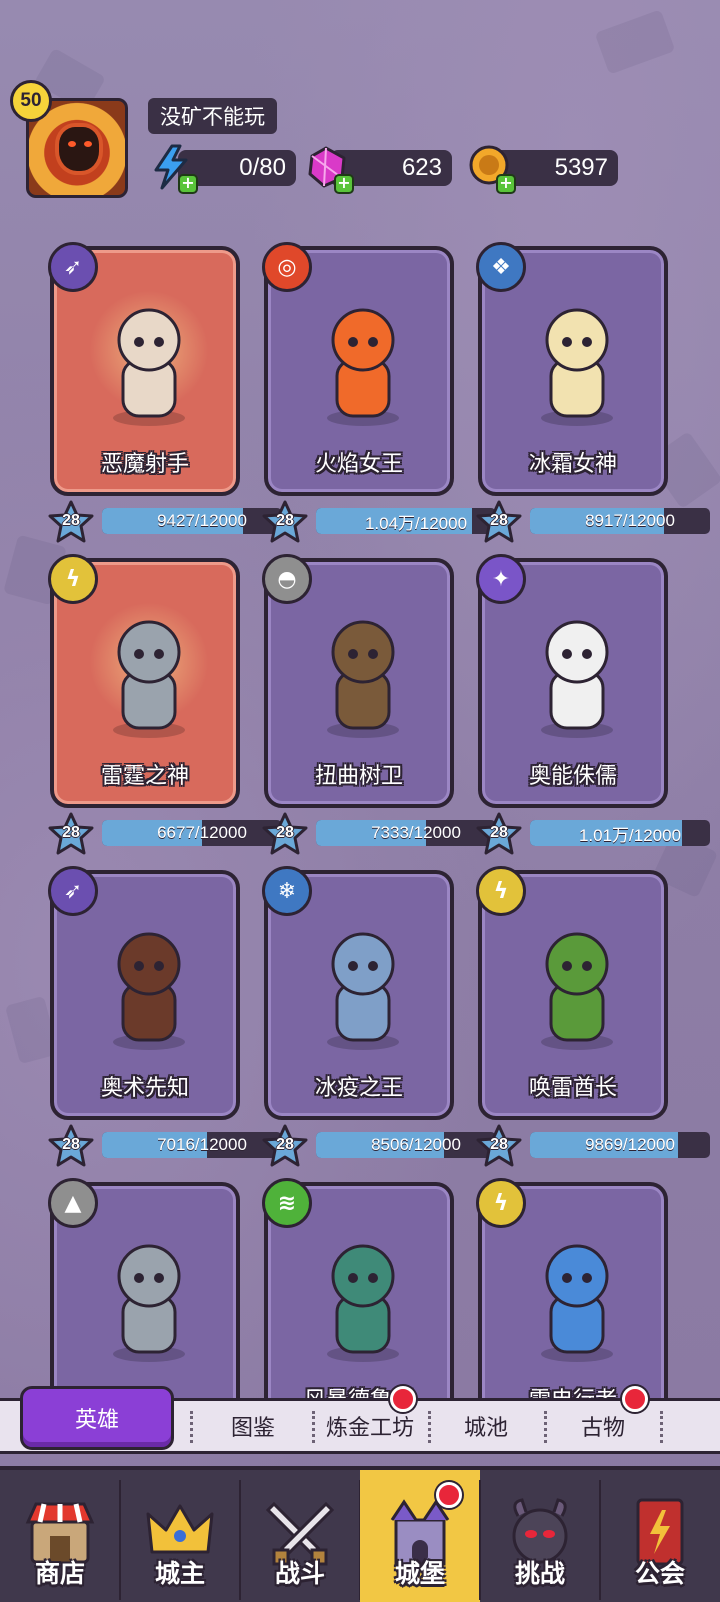 Image resolution: width=720 pixels, height=1602 pixels. What do you see at coordinates (419, 1573) in the screenshot?
I see `nav-castle-label: 城堡` at bounding box center [419, 1573].